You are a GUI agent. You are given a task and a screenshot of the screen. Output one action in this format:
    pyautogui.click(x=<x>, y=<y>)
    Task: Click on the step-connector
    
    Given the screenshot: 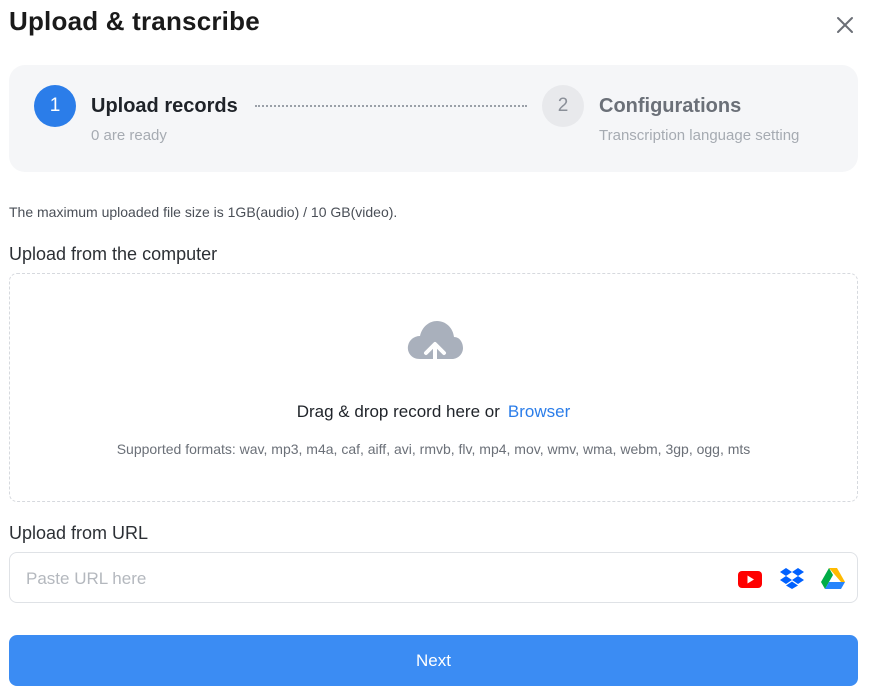 What is the action you would take?
    pyautogui.click(x=391, y=106)
    